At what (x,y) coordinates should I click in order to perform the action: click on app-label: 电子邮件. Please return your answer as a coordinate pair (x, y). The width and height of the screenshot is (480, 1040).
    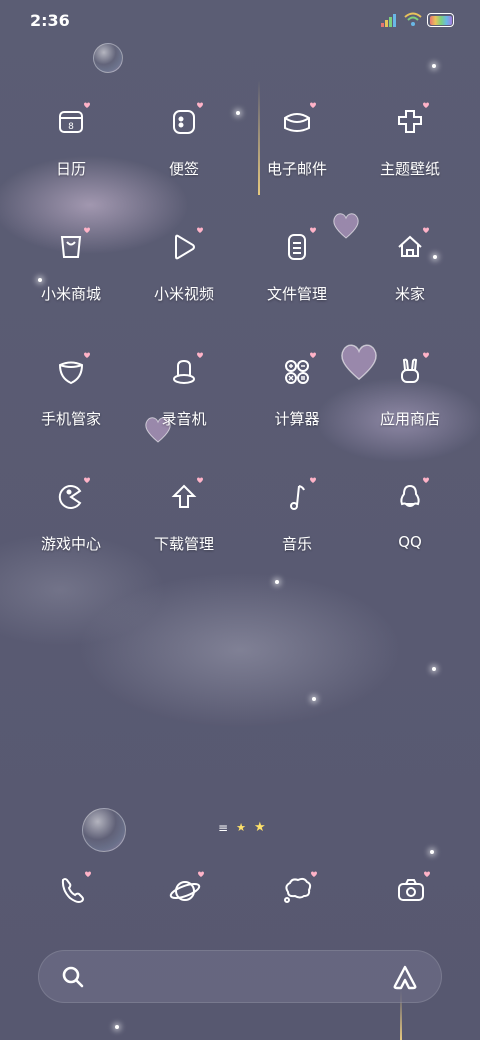
    Looking at the image, I should click on (296, 169).